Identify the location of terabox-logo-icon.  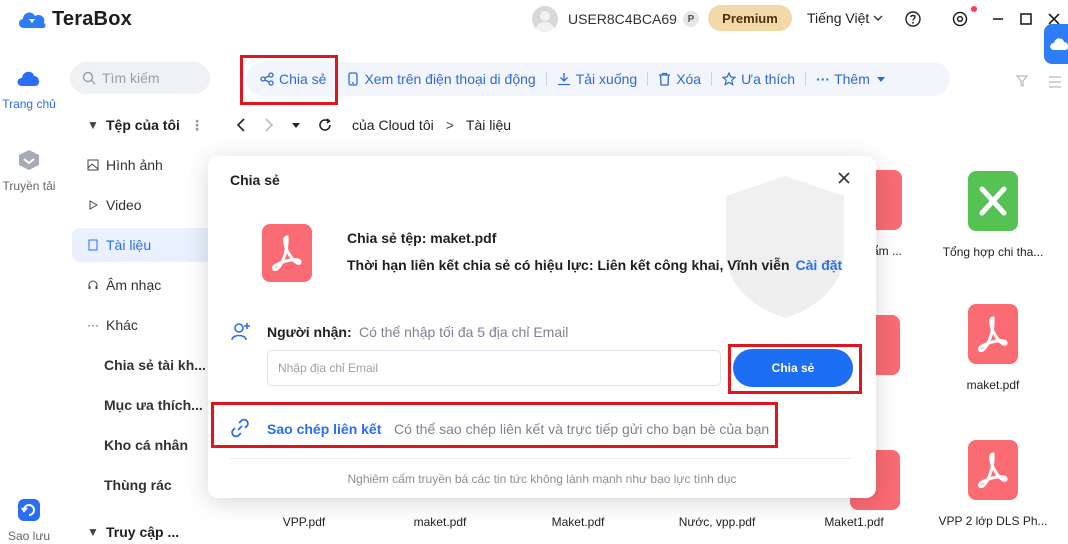
(32, 20).